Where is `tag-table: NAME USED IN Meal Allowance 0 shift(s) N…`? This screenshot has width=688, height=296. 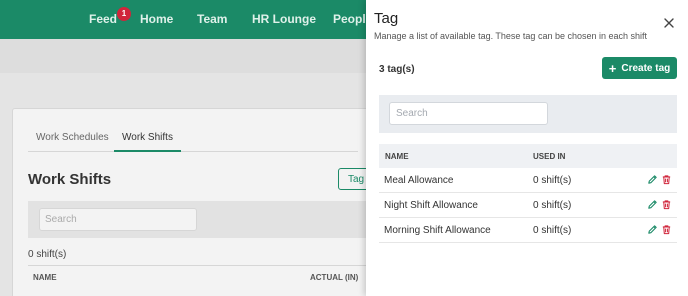
tag-table: NAME USED IN Meal Allowance 0 shift(s) N… is located at coordinates (528, 193).